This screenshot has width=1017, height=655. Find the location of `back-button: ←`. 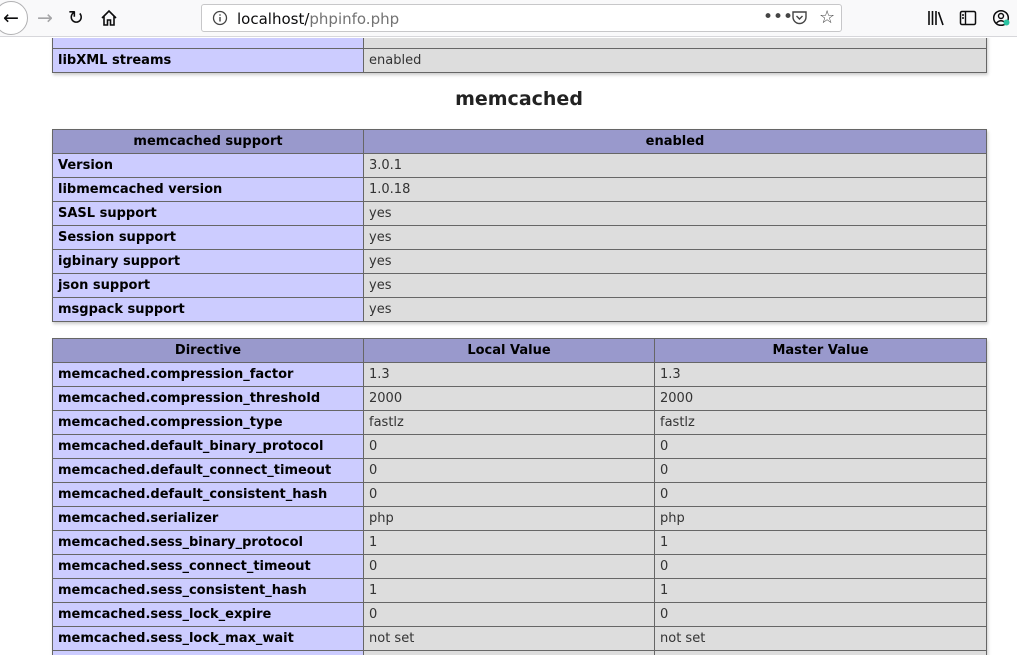

back-button: ← is located at coordinates (14, 18).